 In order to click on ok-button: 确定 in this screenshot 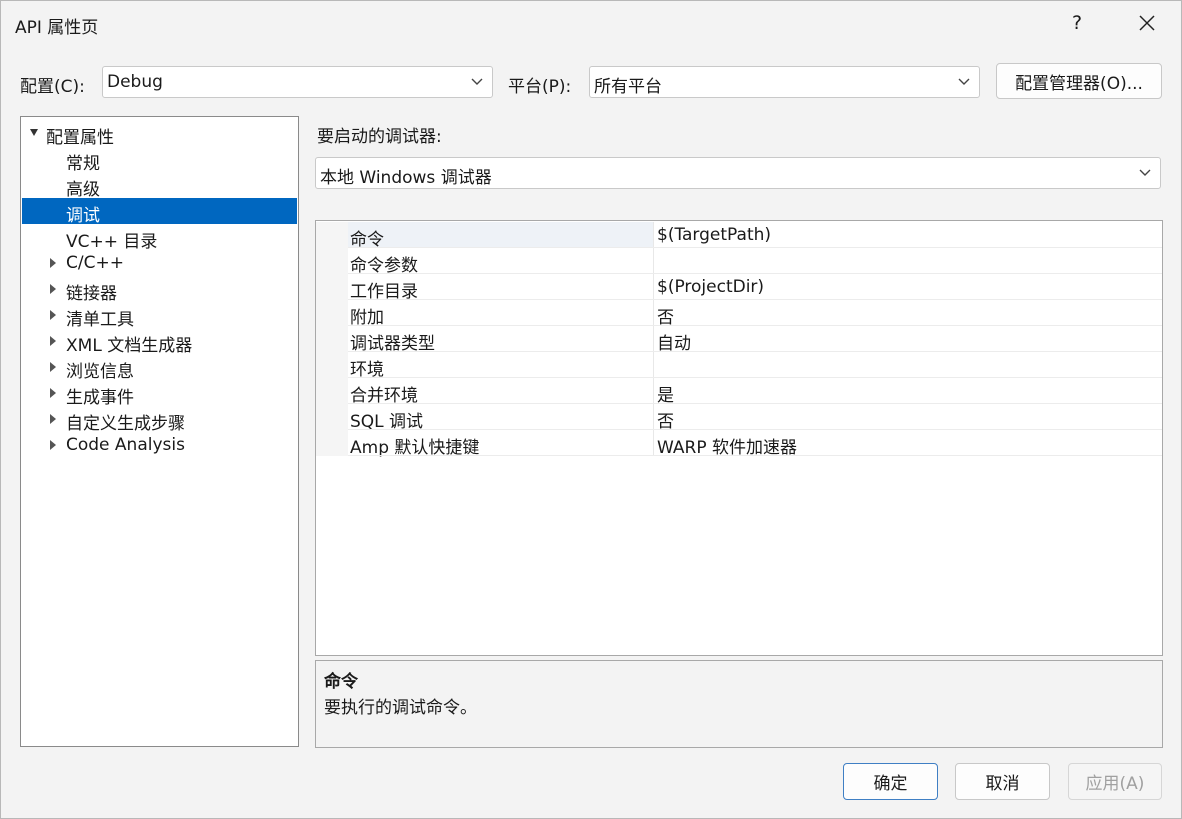, I will do `click(890, 781)`.